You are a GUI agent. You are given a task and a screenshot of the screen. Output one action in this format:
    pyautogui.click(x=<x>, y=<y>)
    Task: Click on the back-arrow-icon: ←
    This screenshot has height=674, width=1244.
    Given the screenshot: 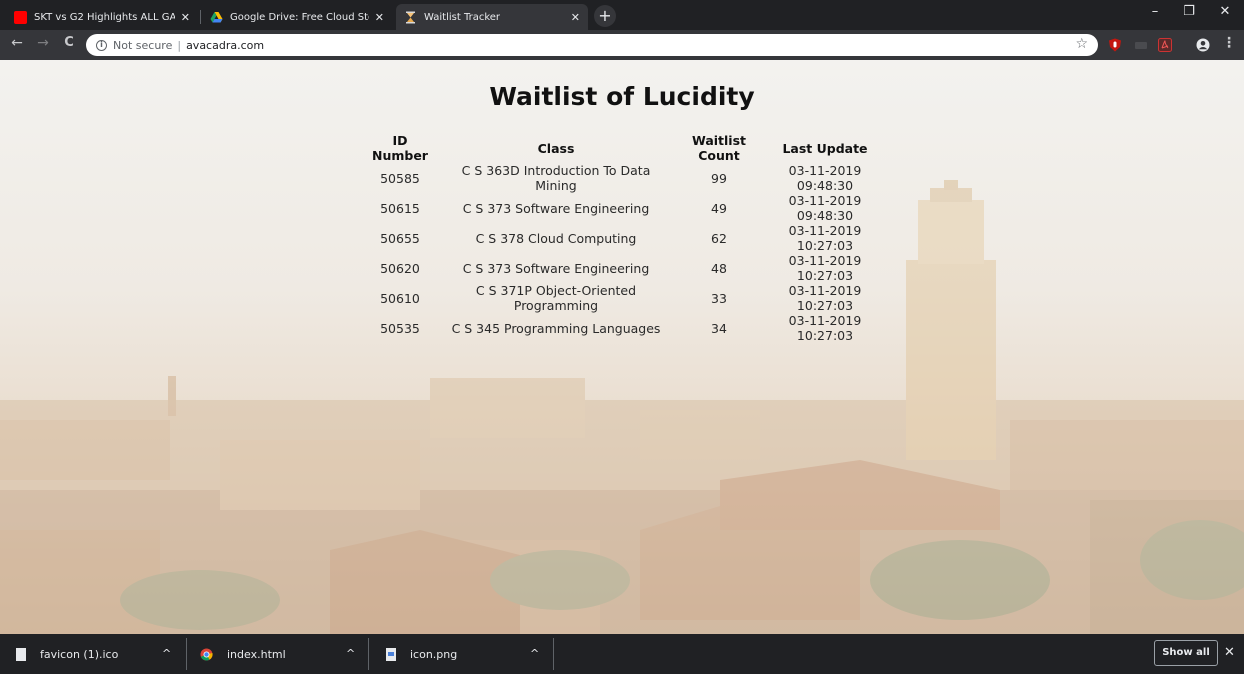 What is the action you would take?
    pyautogui.click(x=17, y=43)
    